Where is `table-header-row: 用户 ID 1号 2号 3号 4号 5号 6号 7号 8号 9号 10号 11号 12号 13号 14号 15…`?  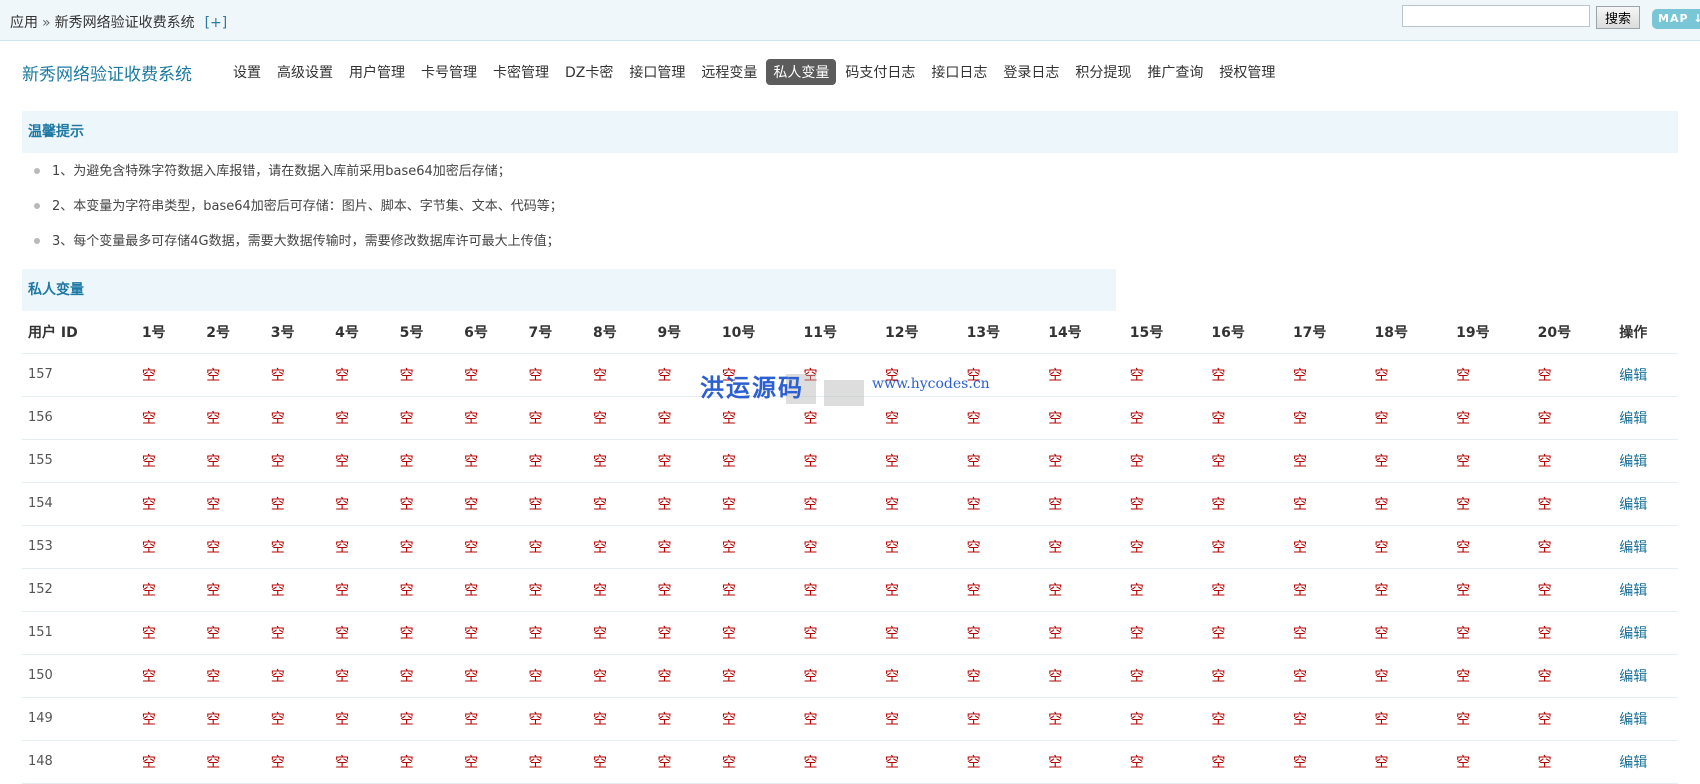 table-header-row: 用户 ID 1号 2号 3号 4号 5号 6号 7号 8号 9号 10号 11号 12号 13号 14号 15… is located at coordinates (850, 332).